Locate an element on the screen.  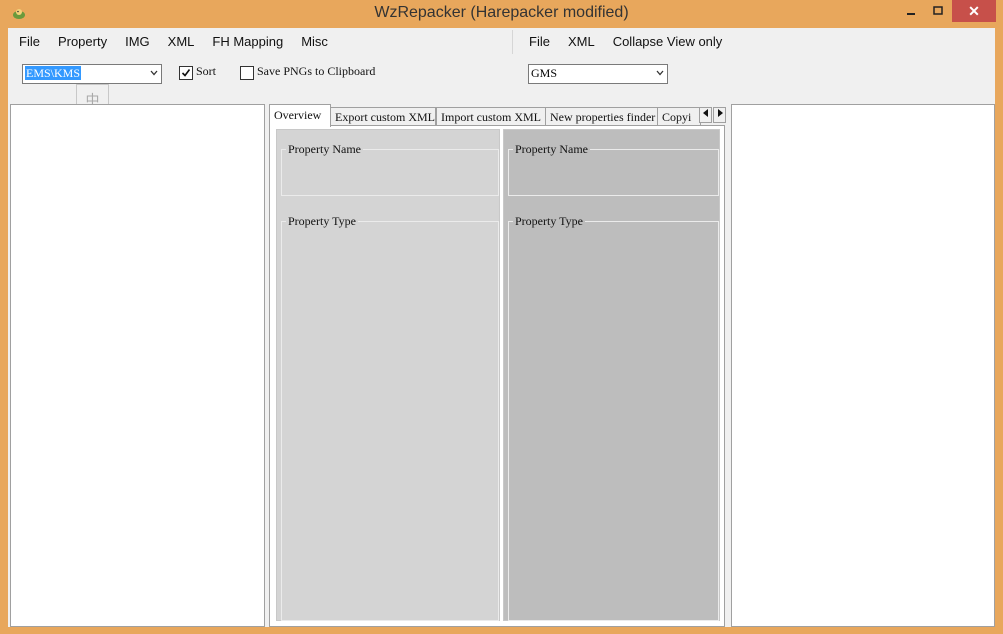
tab-scroll-right-button is located at coordinates (719, 115).